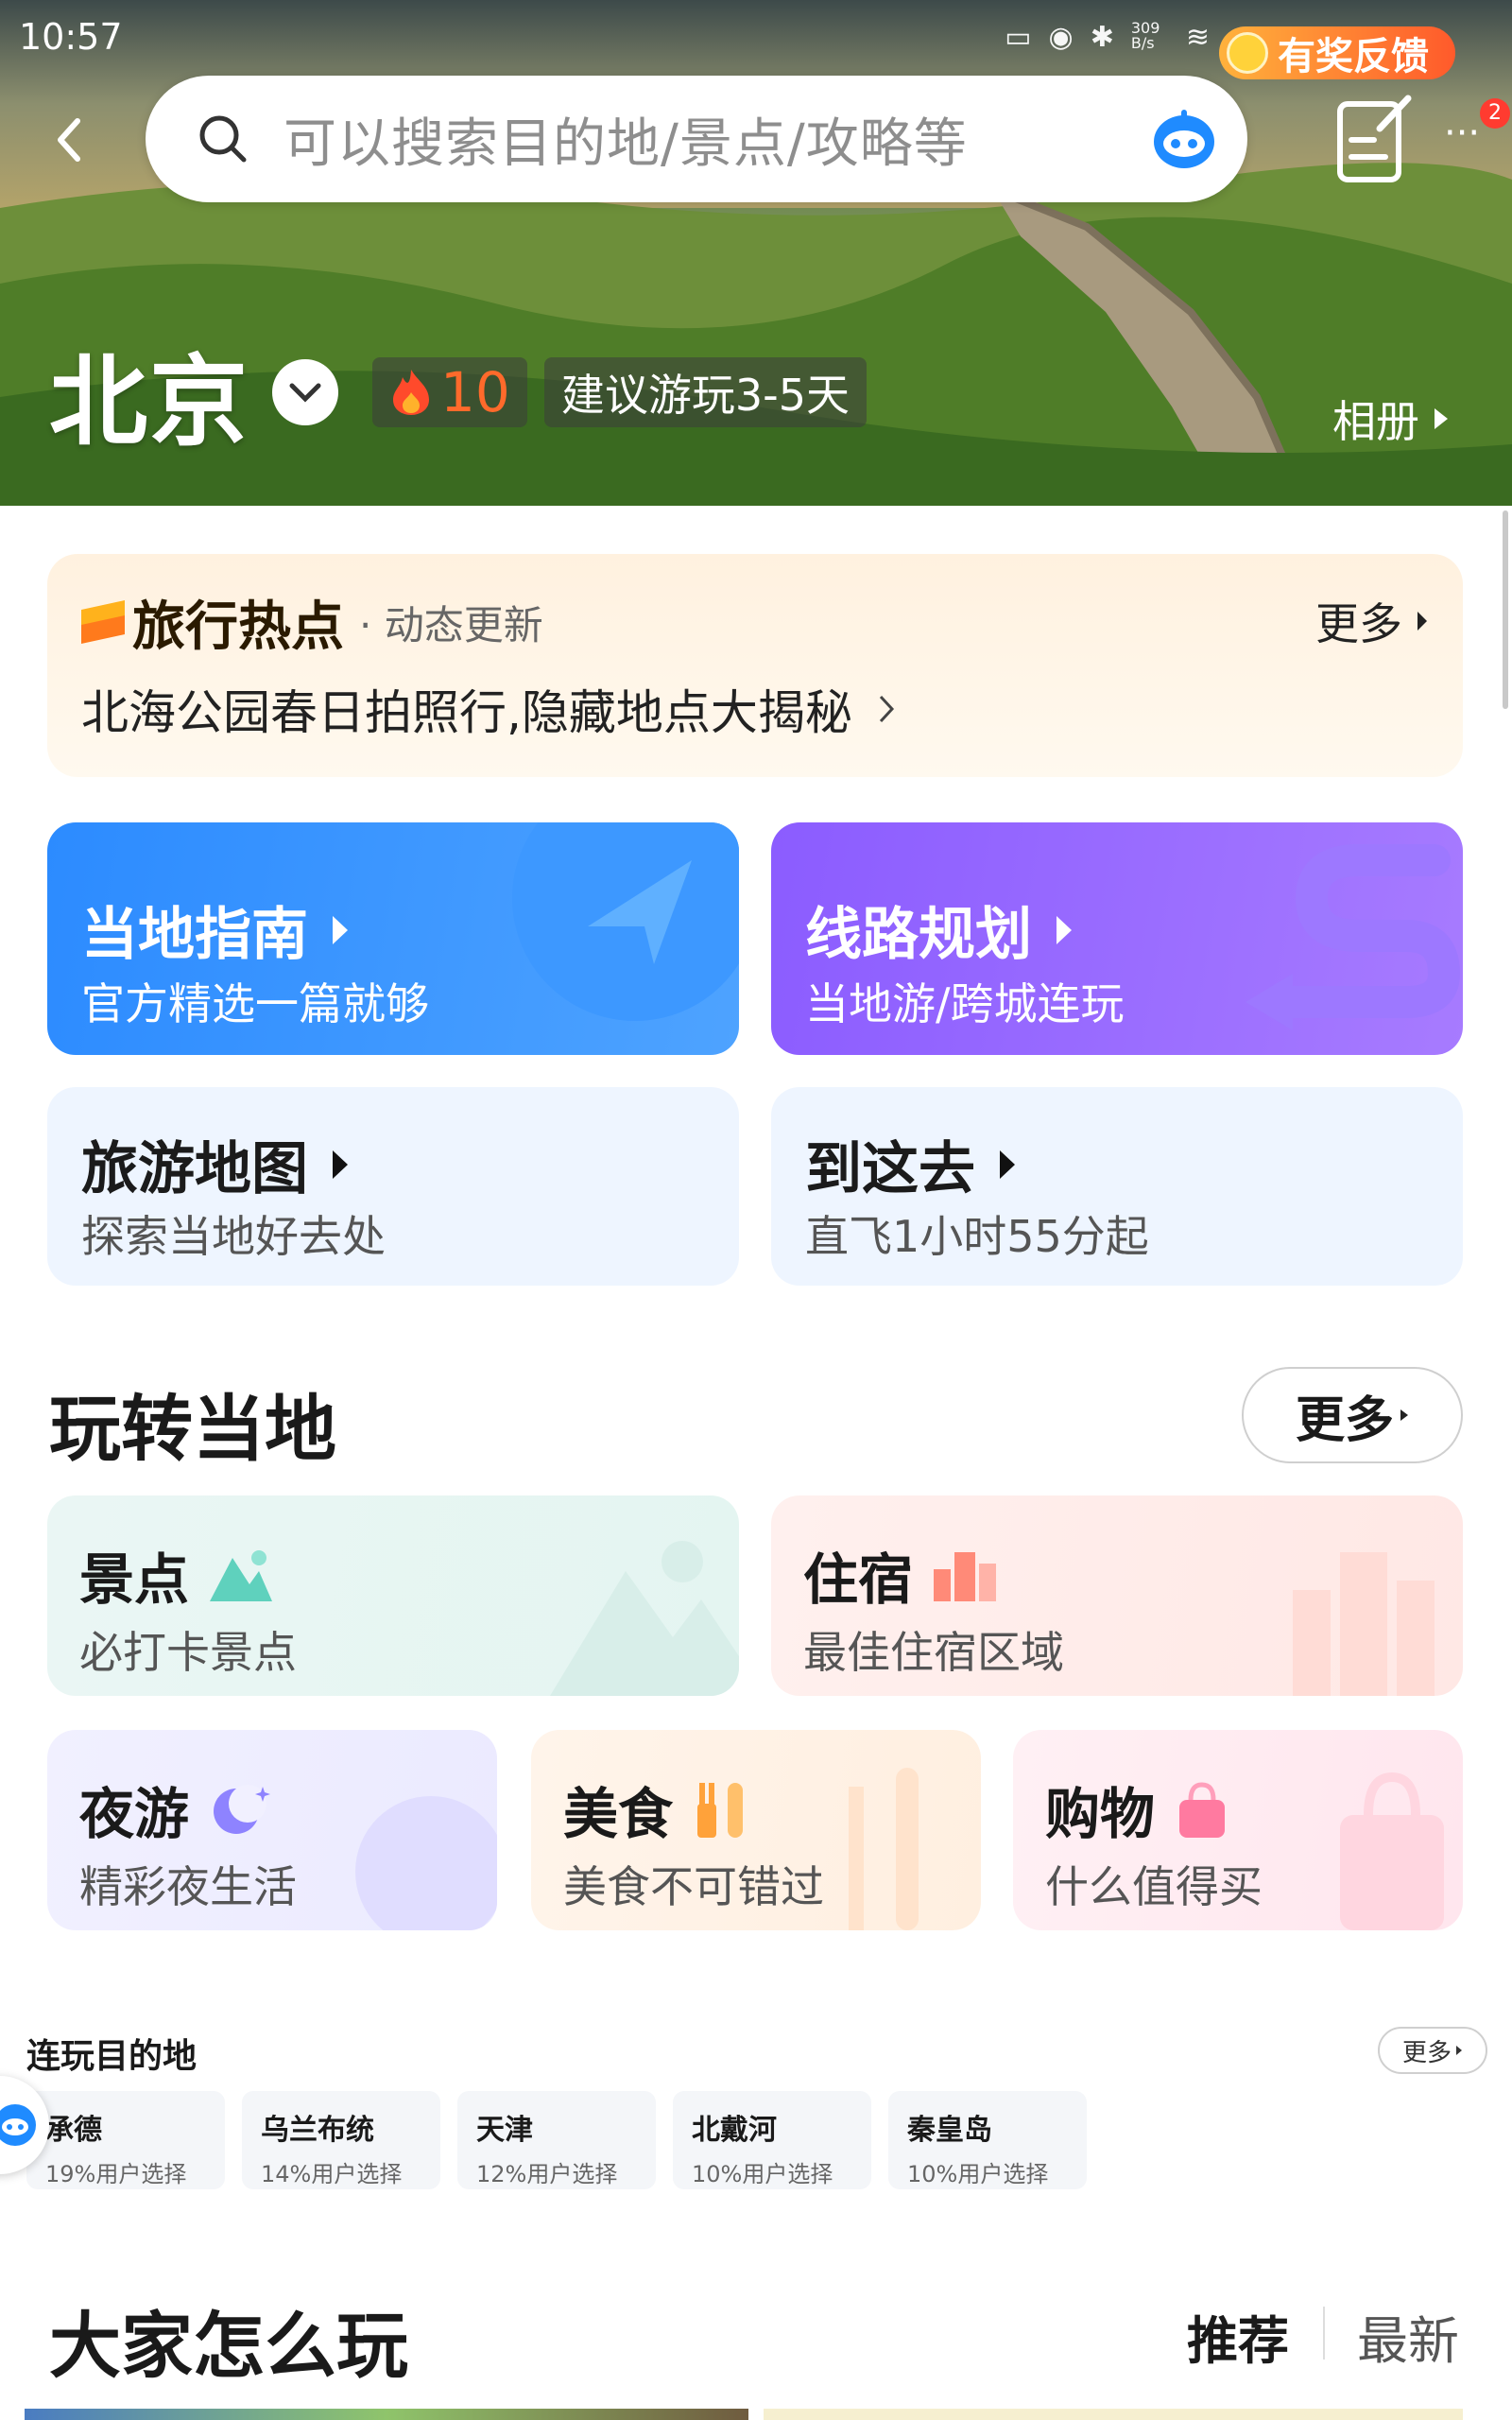 The width and height of the screenshot is (1512, 2420). I want to click on dest-name: 秦皇岛, so click(949, 2131).